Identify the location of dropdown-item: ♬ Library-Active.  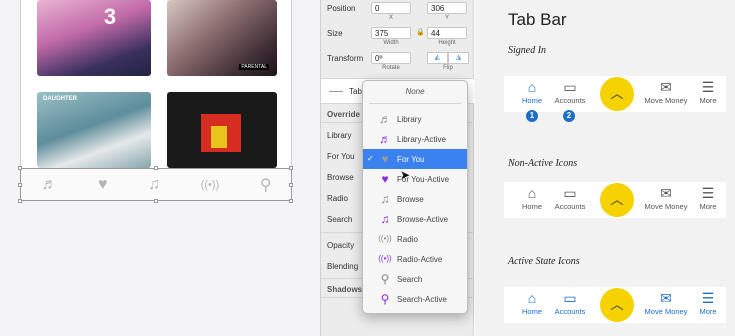
(415, 139).